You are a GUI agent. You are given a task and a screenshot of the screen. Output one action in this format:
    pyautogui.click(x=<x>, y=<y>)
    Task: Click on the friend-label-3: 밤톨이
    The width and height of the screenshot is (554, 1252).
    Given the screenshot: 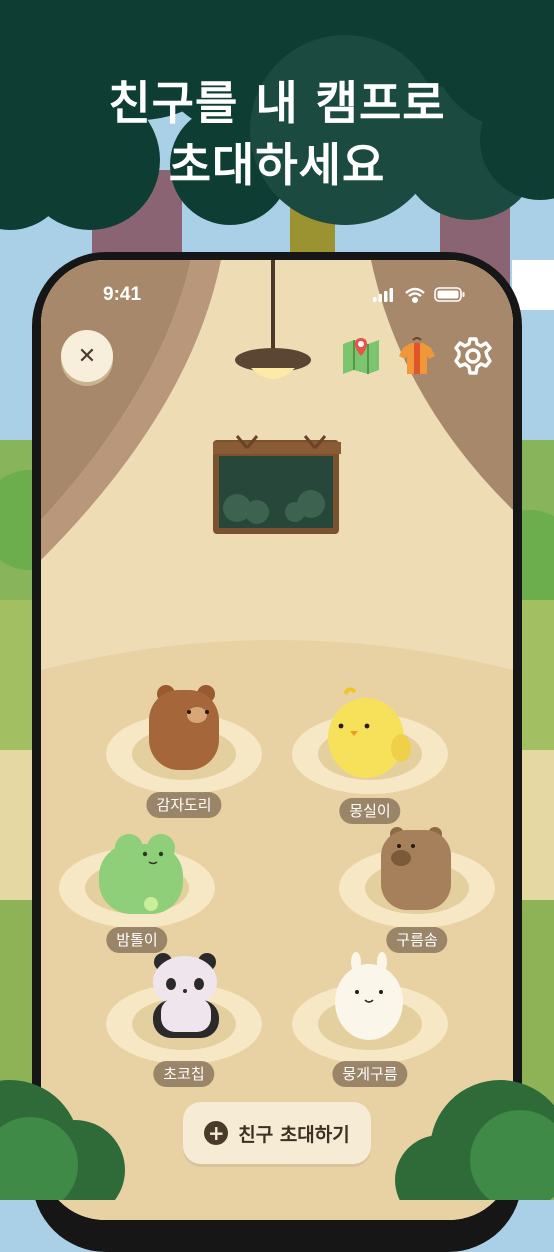 What is the action you would take?
    pyautogui.click(x=137, y=940)
    